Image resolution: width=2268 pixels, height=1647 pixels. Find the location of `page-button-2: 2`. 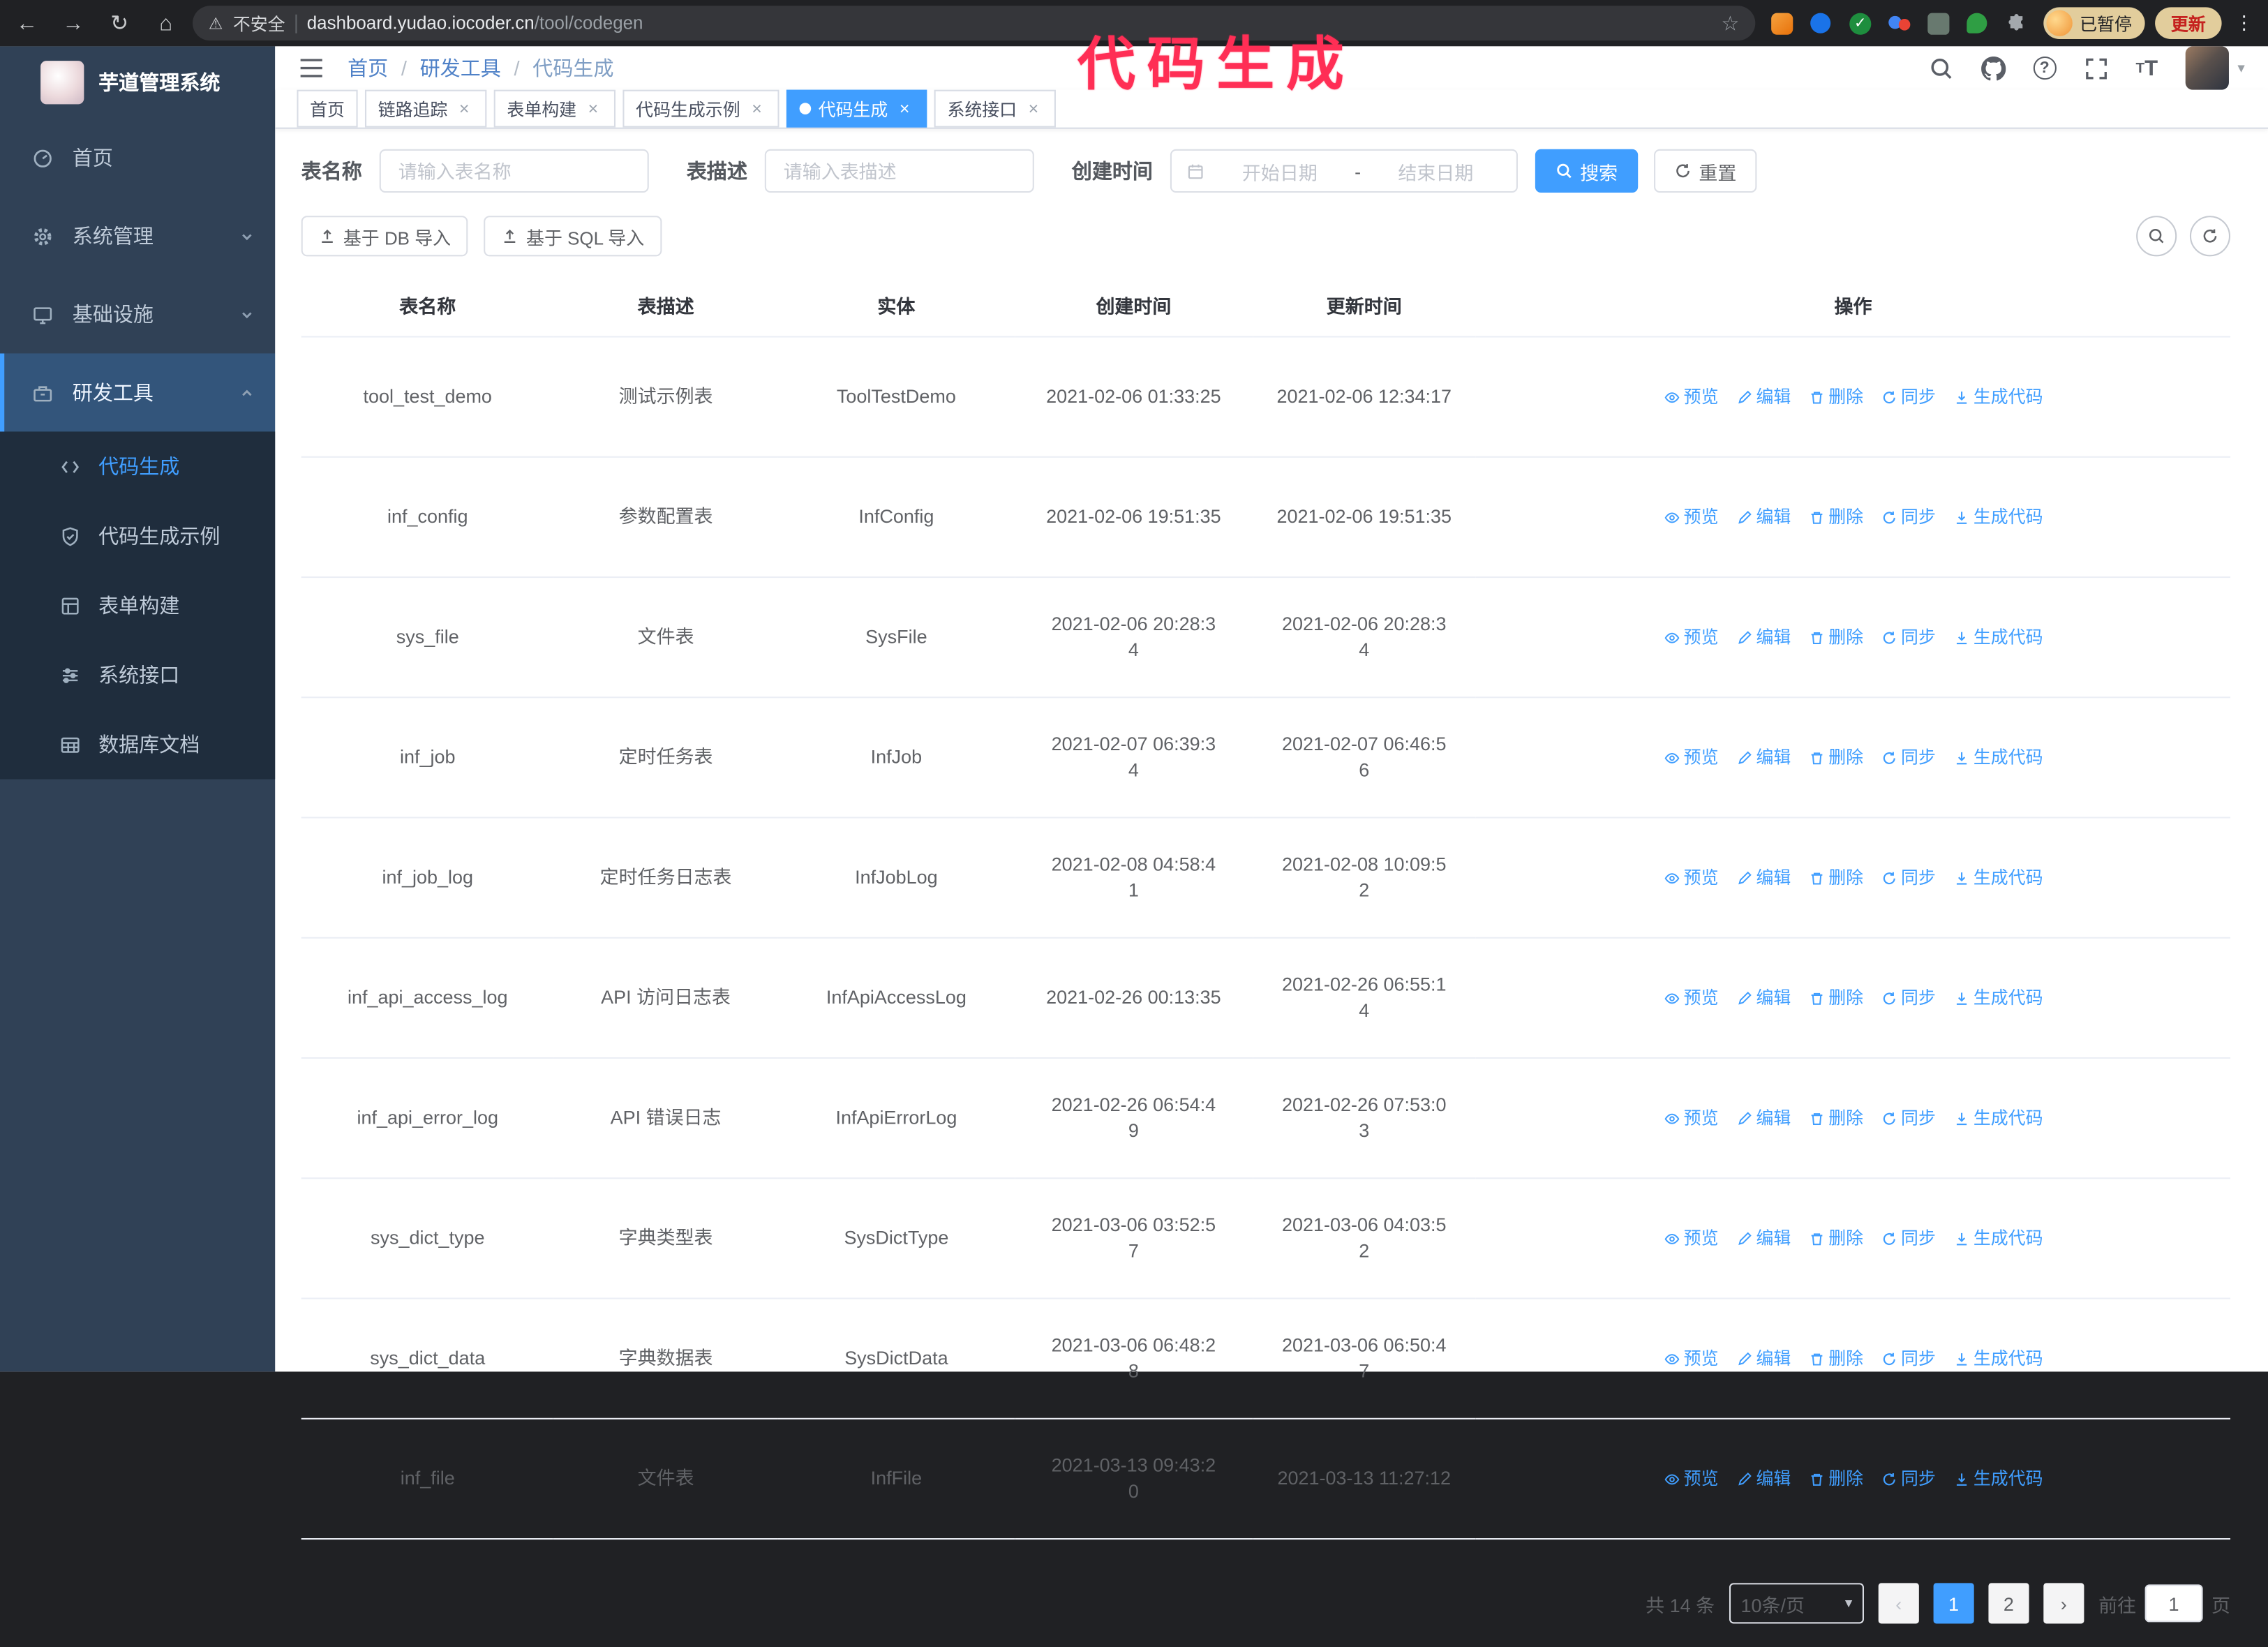

page-button-2: 2 is located at coordinates (2008, 1603).